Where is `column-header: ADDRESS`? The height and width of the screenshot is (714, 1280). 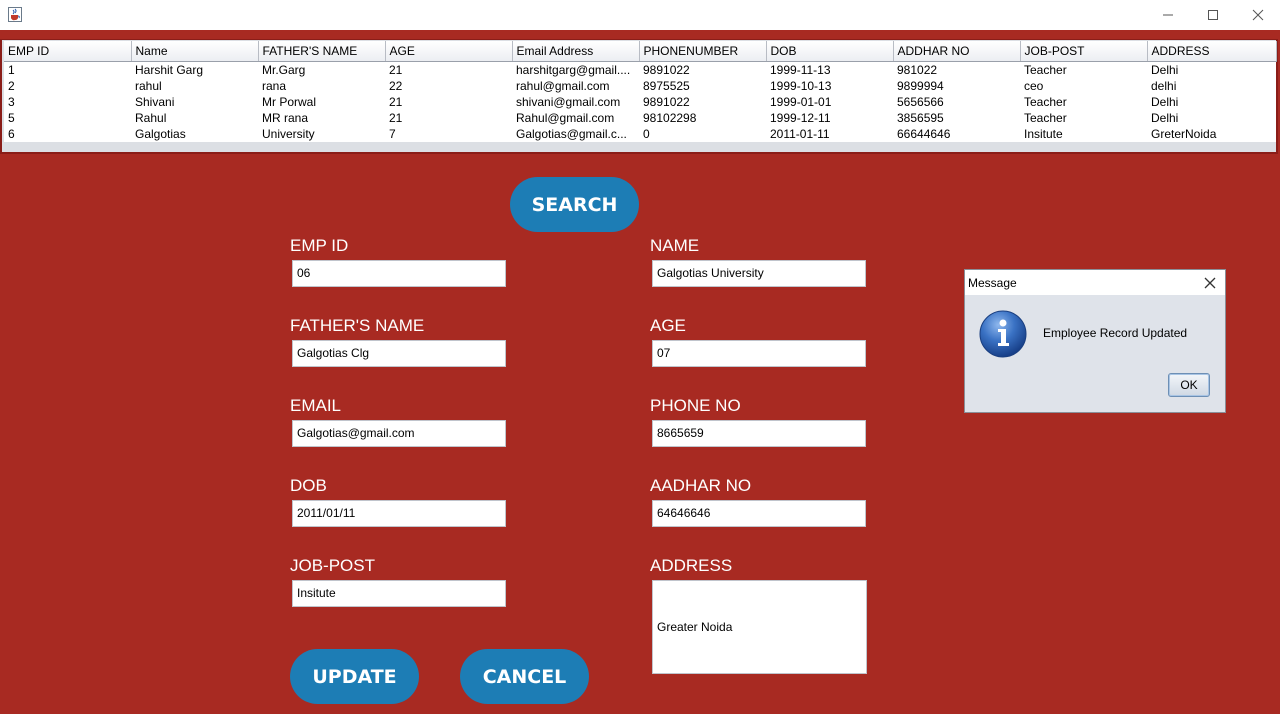
column-header: ADDRESS is located at coordinates (1212, 51).